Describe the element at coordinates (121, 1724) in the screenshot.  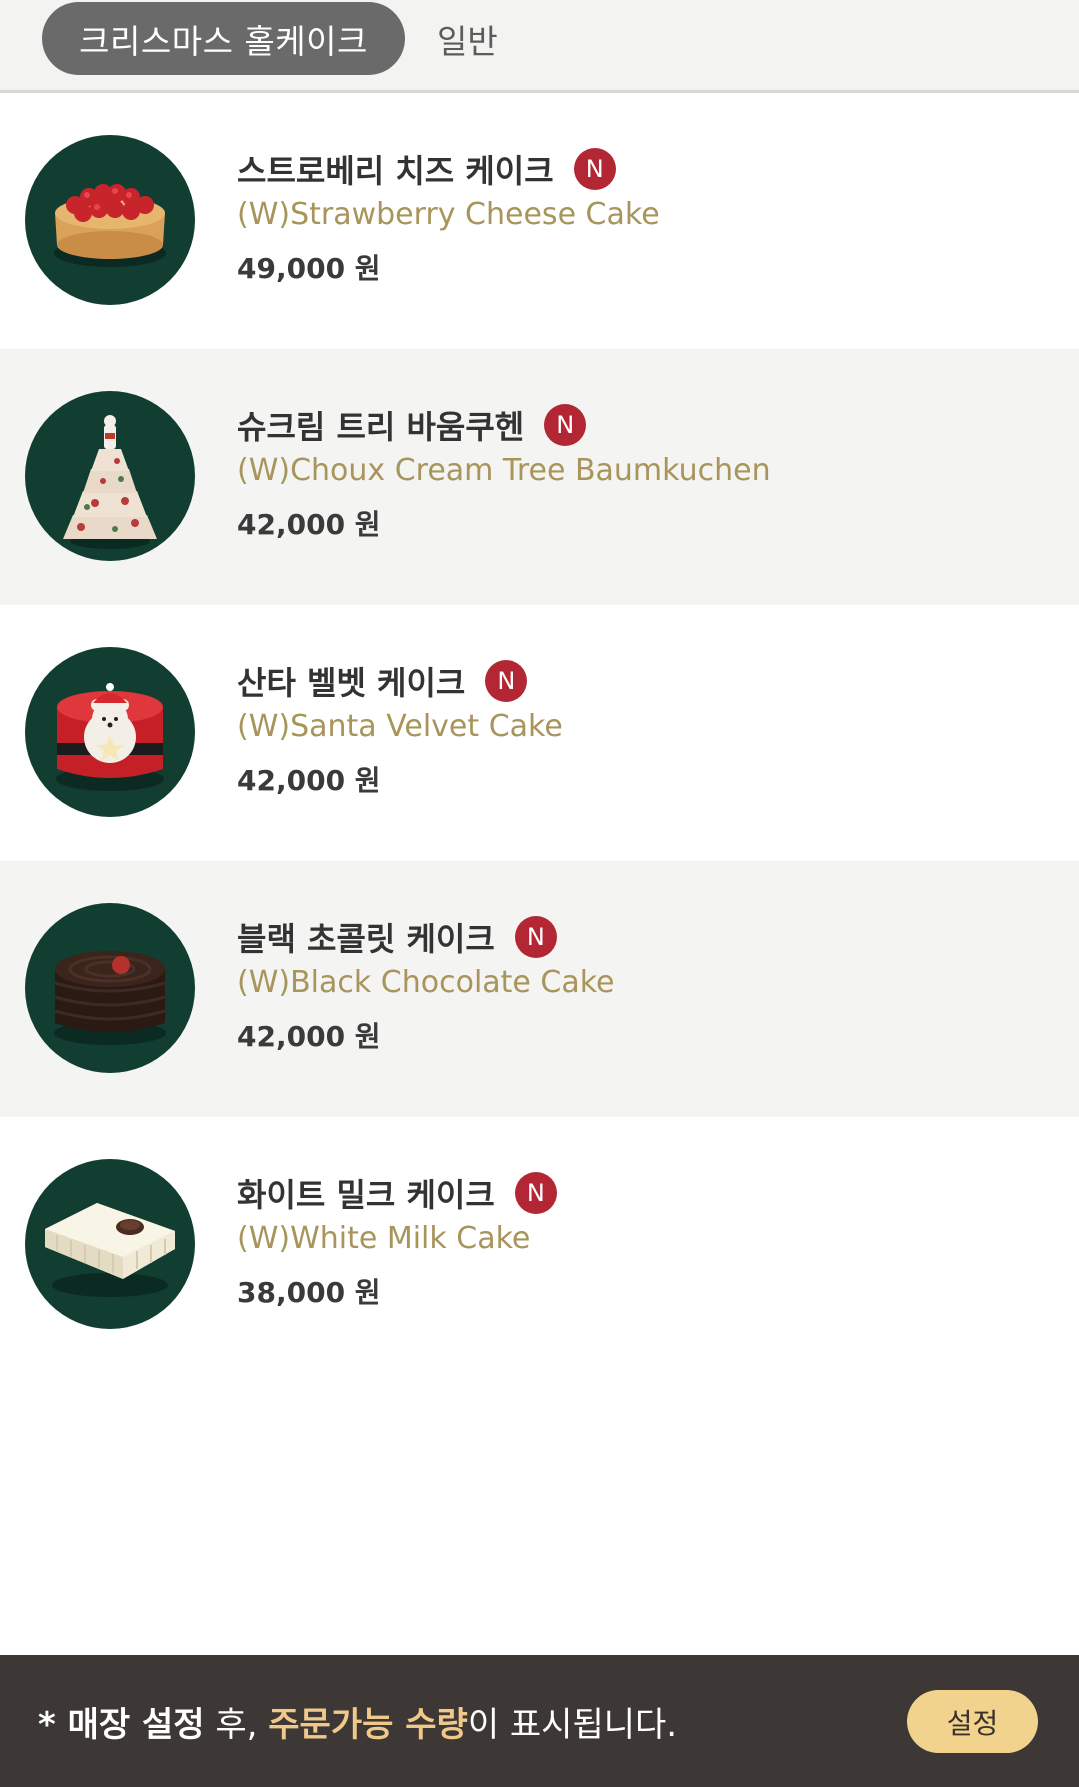
I see `notice-prefix: * 매장 설정` at that location.